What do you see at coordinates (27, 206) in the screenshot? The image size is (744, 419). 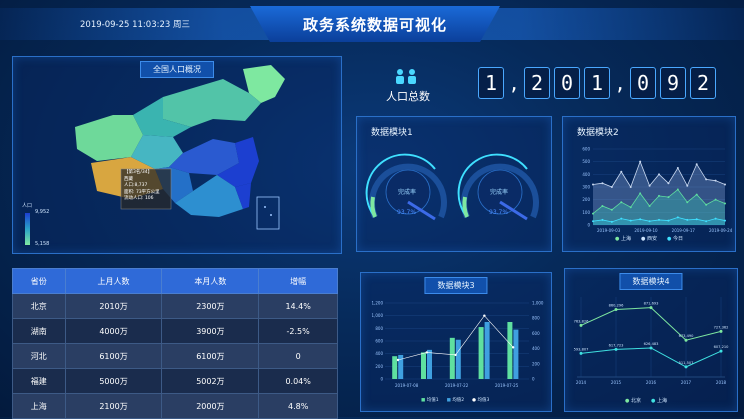 I see `map-legend-label: 人口` at bounding box center [27, 206].